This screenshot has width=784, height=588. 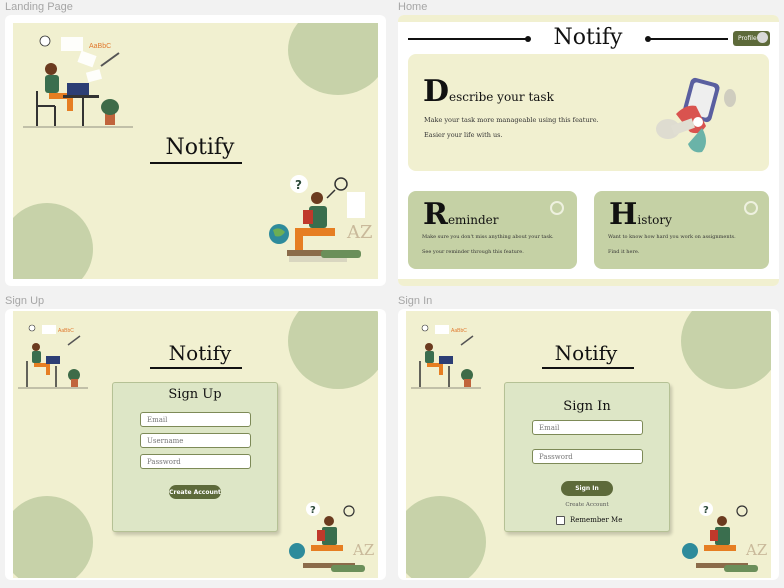 I want to click on describe-title: Describe your task, so click(x=488, y=91).